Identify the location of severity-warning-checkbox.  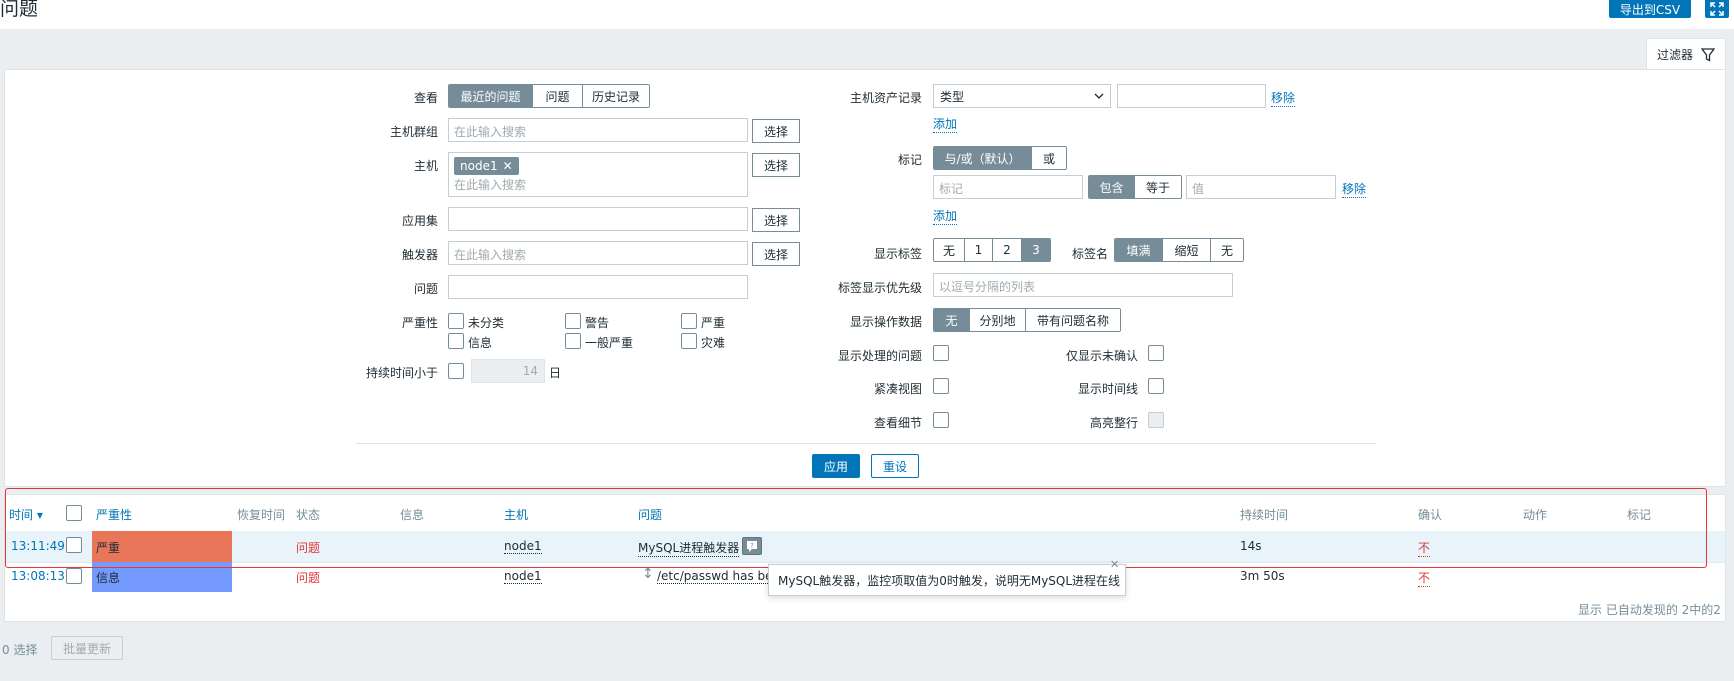
(573, 321).